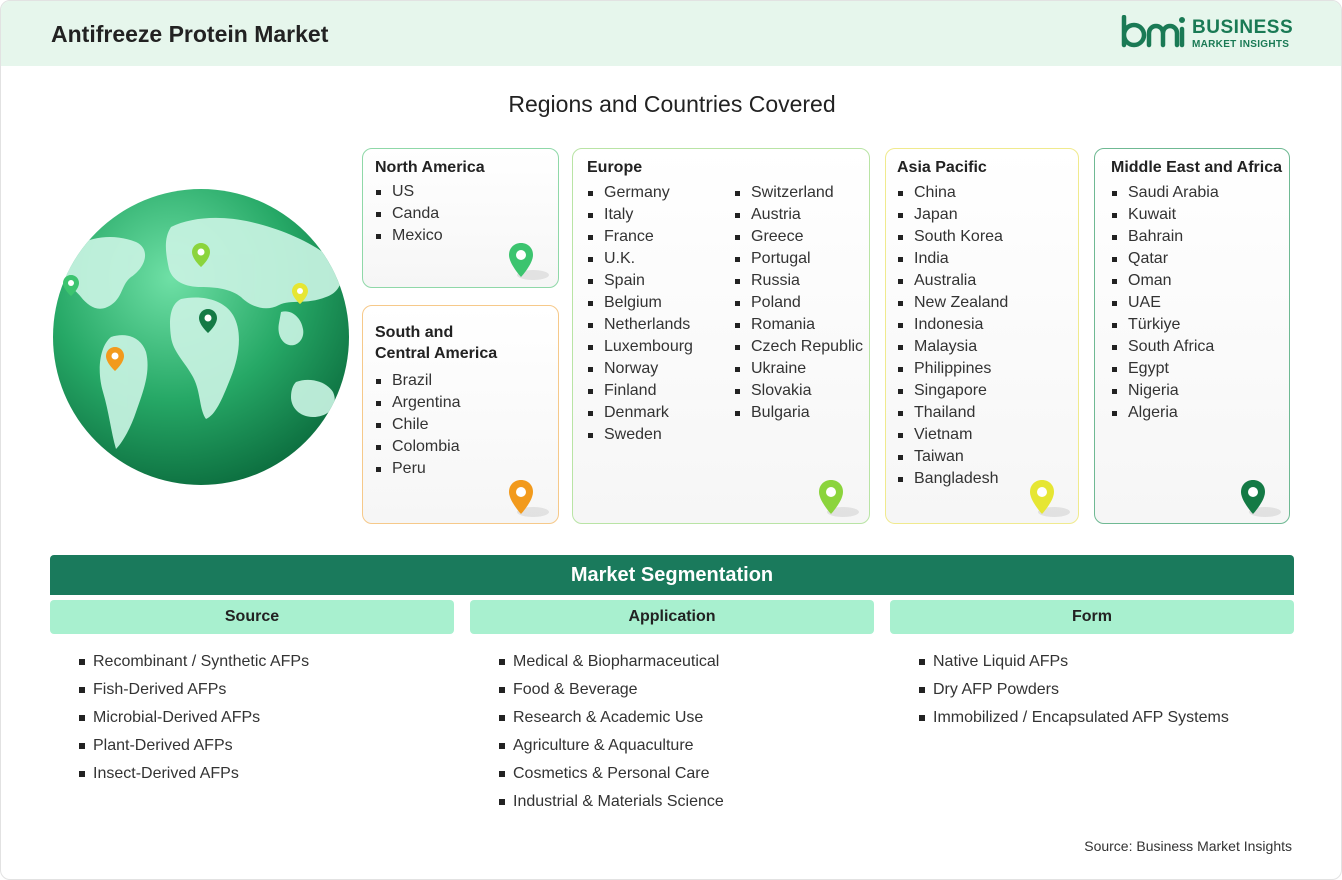 This screenshot has height=880, width=1342. Describe the element at coordinates (201, 337) in the screenshot. I see `globe-icon` at that location.